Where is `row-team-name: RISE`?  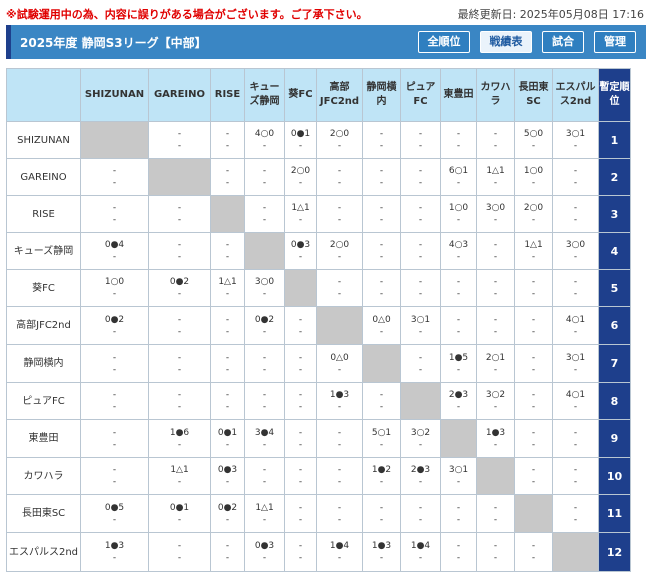 row-team-name: RISE is located at coordinates (43, 214).